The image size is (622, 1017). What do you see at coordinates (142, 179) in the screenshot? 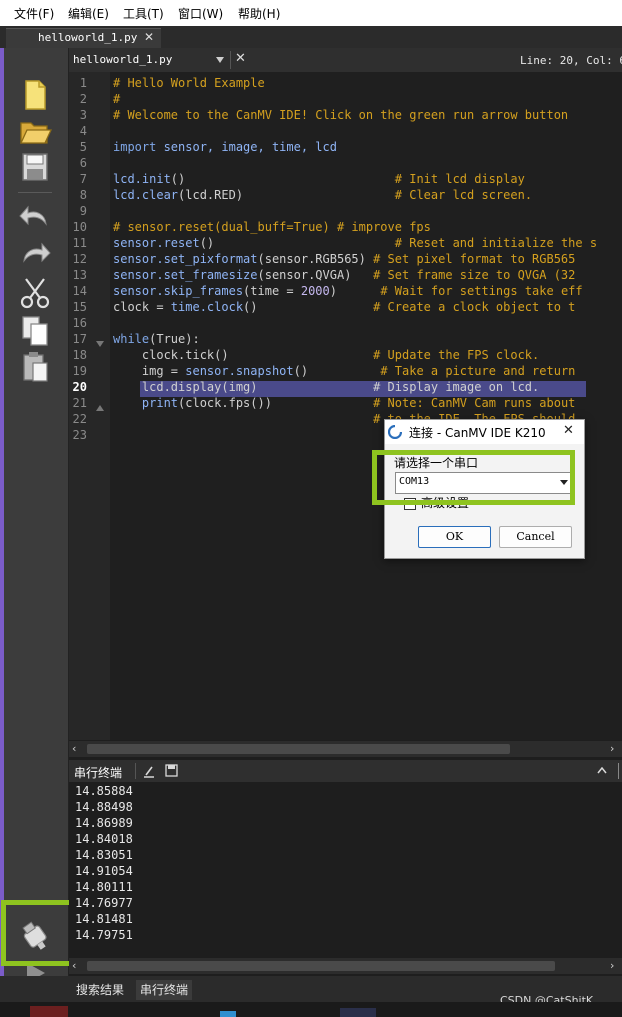
I see `code-token: lcd.init` at bounding box center [142, 179].